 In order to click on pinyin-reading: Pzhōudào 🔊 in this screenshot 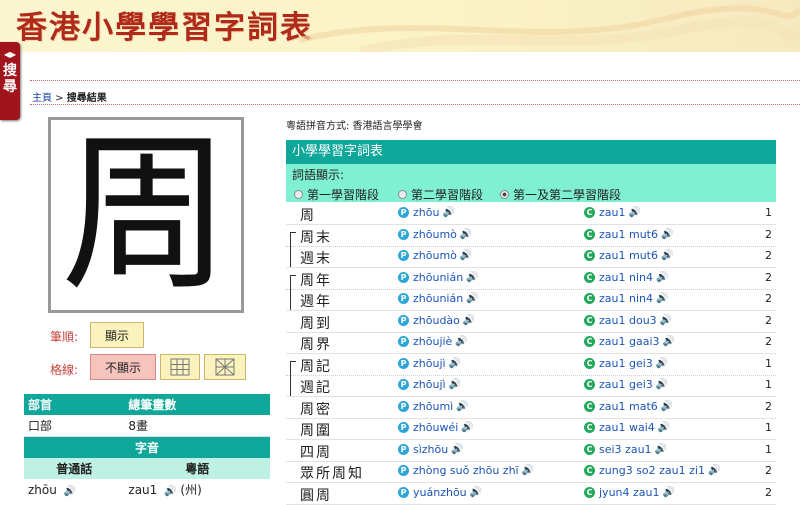, I will do `click(436, 320)`.